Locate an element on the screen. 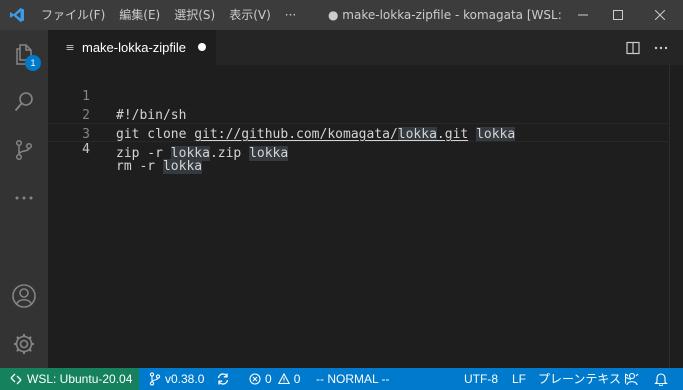  warning-count: 0 is located at coordinates (297, 379).